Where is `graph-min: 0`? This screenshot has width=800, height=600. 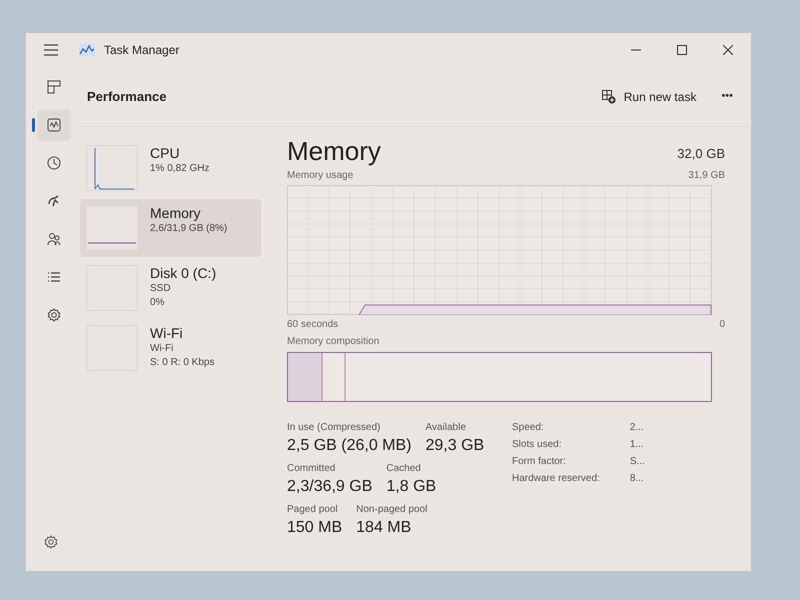
graph-min: 0 is located at coordinates (722, 325).